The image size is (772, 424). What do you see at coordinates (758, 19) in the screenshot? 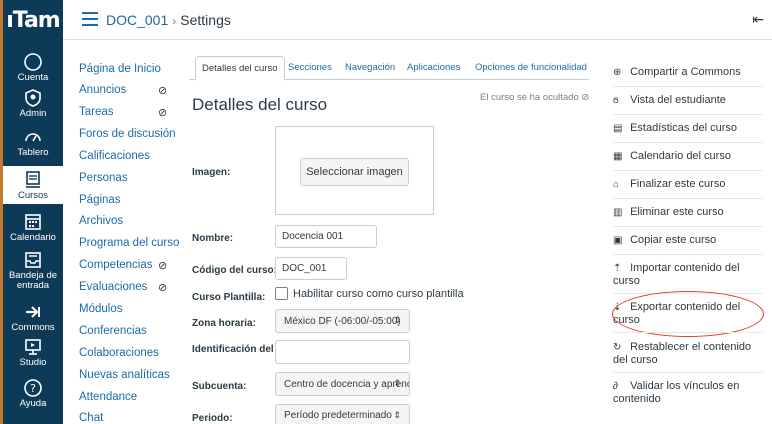
I see `collapse-sidebar-icon: ⇤` at bounding box center [758, 19].